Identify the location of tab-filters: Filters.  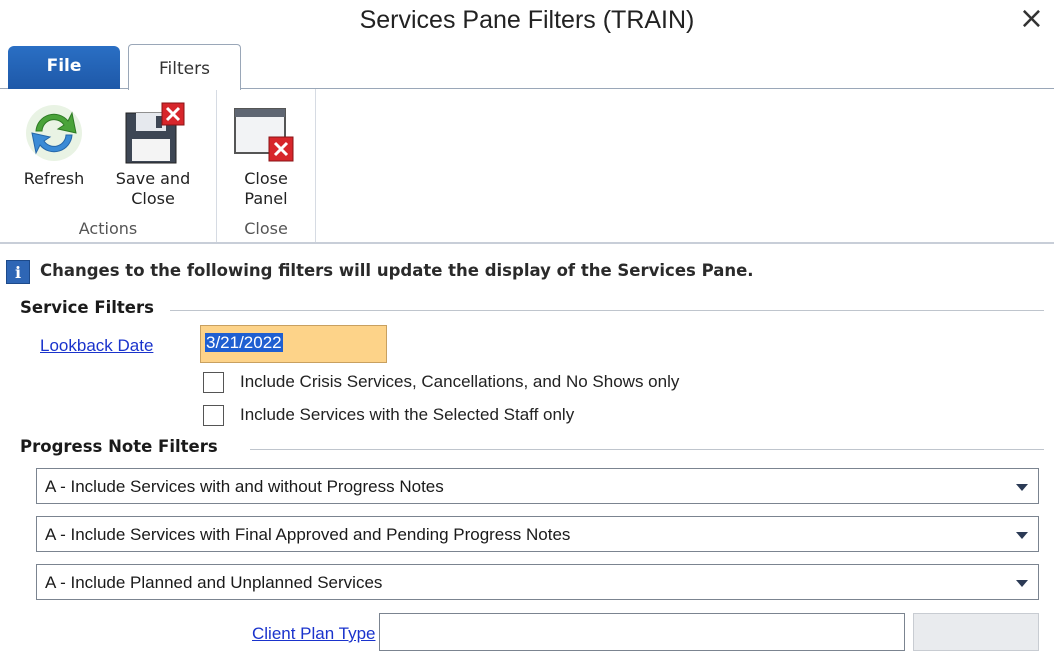
(184, 67).